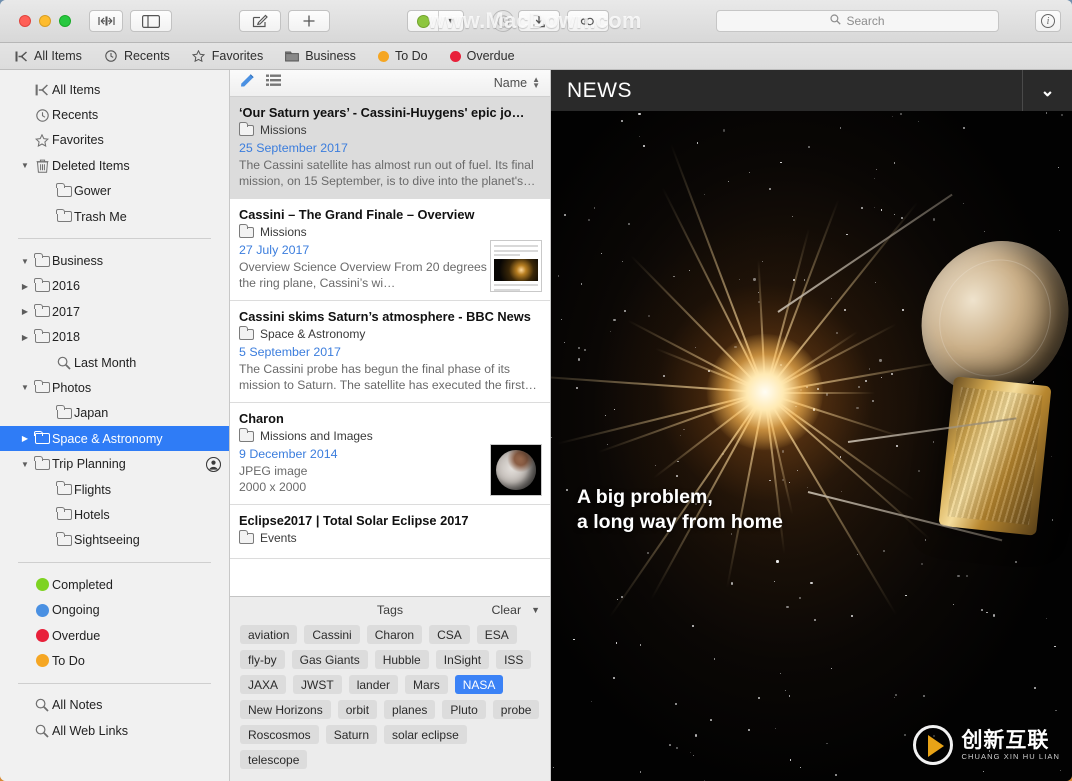  Describe the element at coordinates (351, 734) in the screenshot. I see `tag-saturn: Saturn` at that location.